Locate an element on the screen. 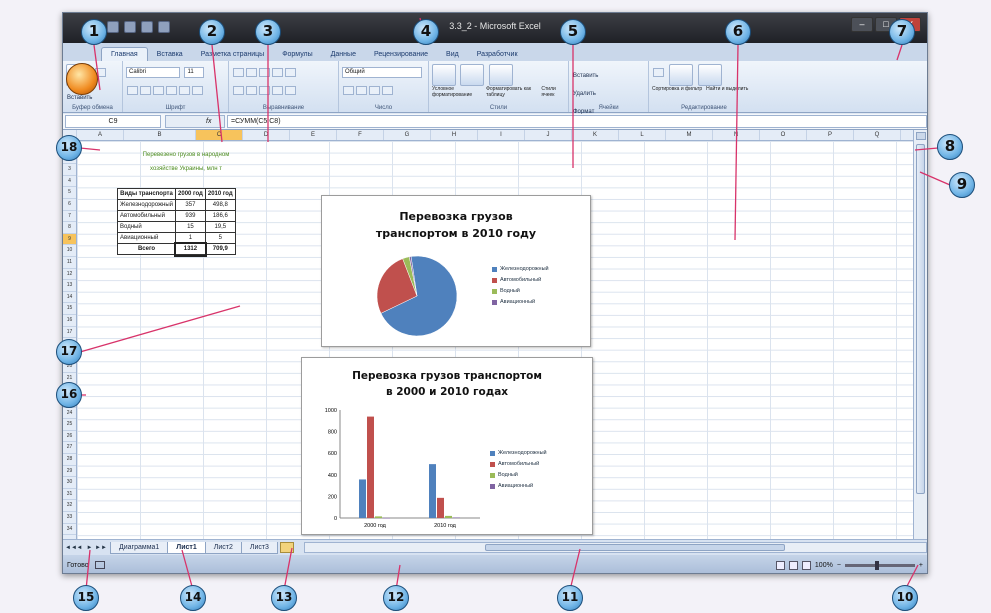 This screenshot has height=613, width=991. row-header: 26 is located at coordinates (69, 437).